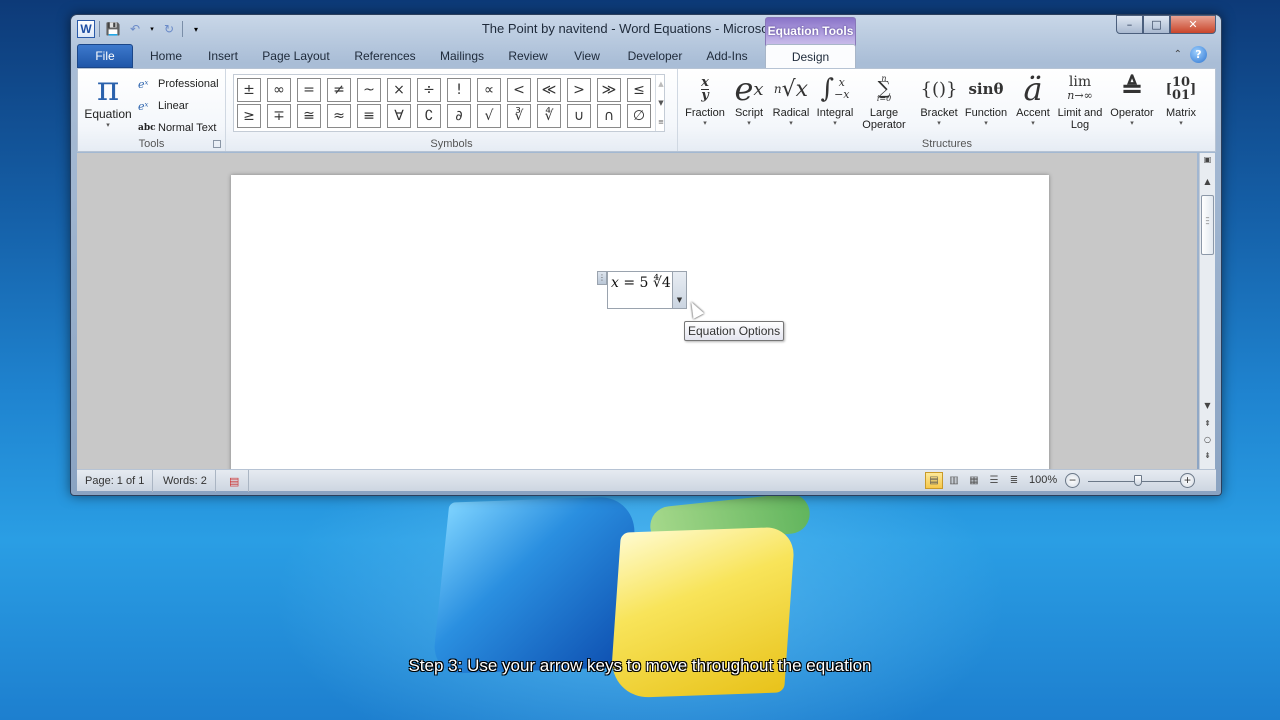 Image resolution: width=1280 pixels, height=720 pixels. I want to click on tab-review: Review, so click(528, 56).